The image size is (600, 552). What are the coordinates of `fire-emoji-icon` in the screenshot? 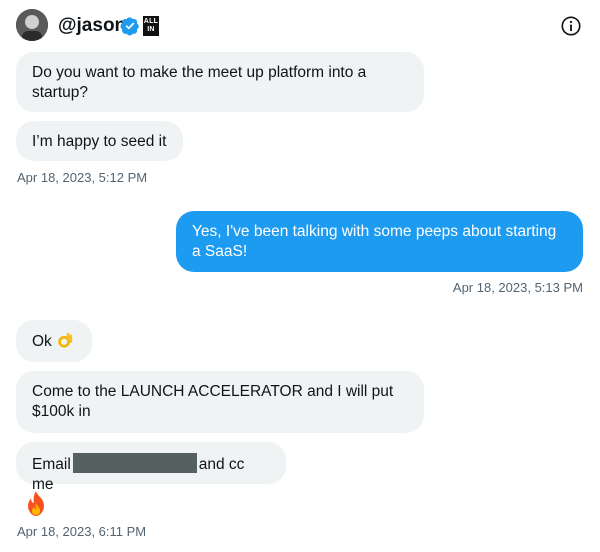 It's located at (36, 503).